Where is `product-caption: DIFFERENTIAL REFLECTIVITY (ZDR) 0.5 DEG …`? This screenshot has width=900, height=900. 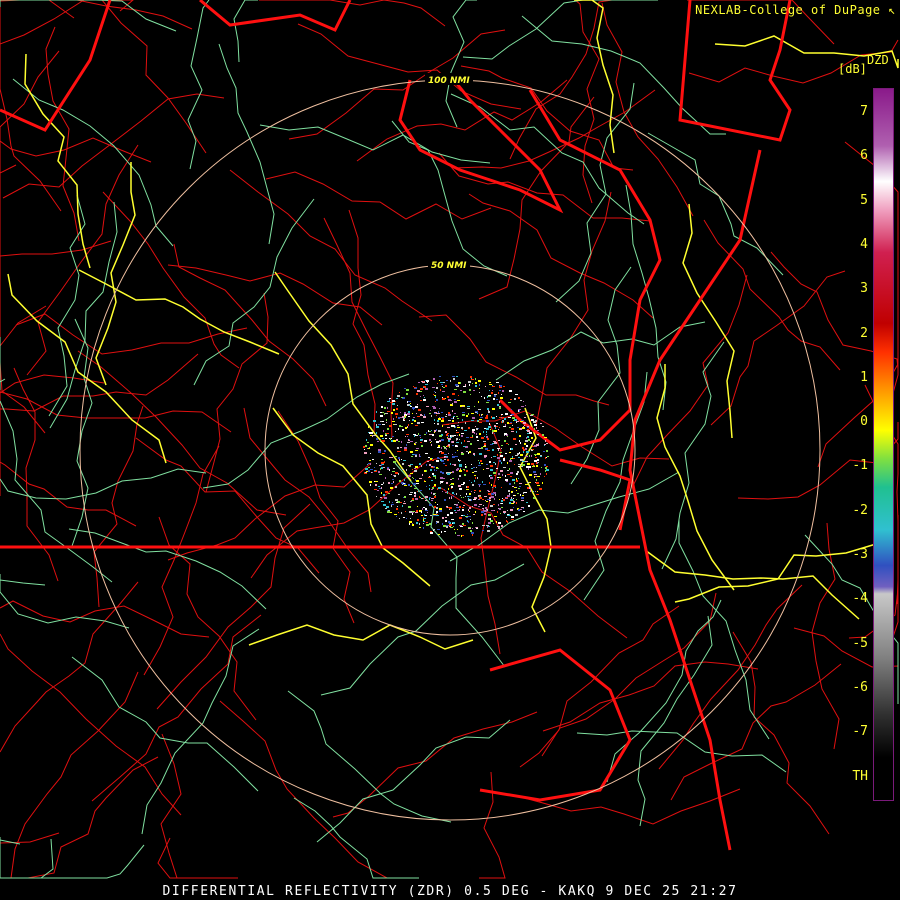 product-caption: DIFFERENTIAL REFLECTIVITY (ZDR) 0.5 DEG … is located at coordinates (450, 891).